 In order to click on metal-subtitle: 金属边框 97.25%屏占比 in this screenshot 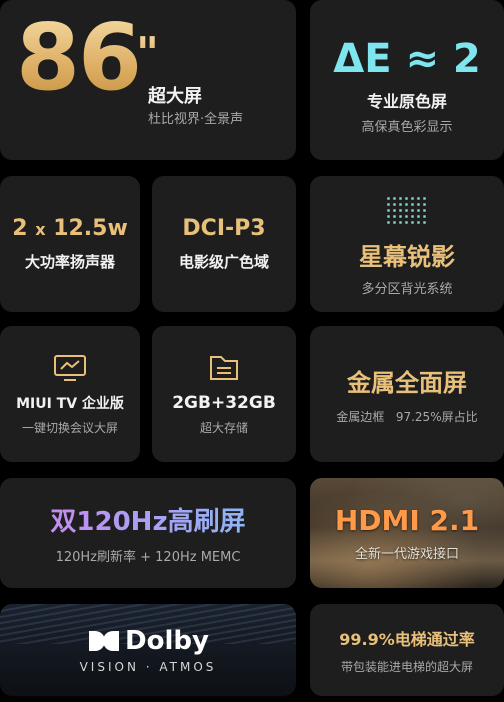, I will do `click(407, 417)`.